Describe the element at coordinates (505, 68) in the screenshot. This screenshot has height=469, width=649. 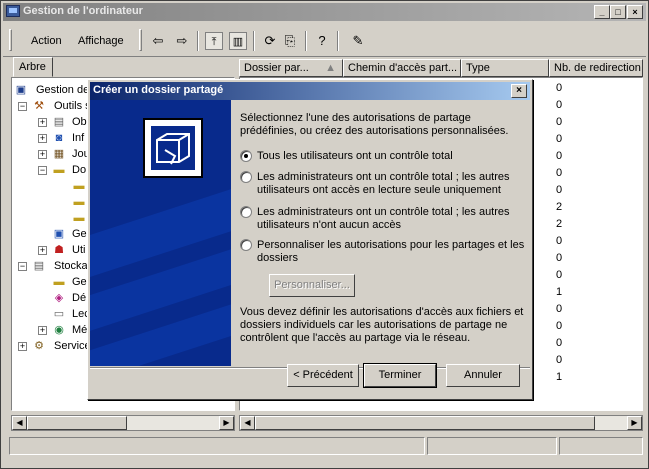
I see `column-header-type: Type` at that location.